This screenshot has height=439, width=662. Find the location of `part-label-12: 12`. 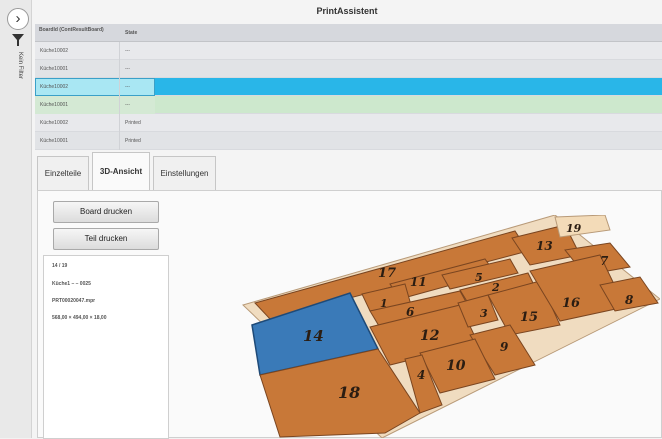

part-label-12: 12 is located at coordinates (430, 336).